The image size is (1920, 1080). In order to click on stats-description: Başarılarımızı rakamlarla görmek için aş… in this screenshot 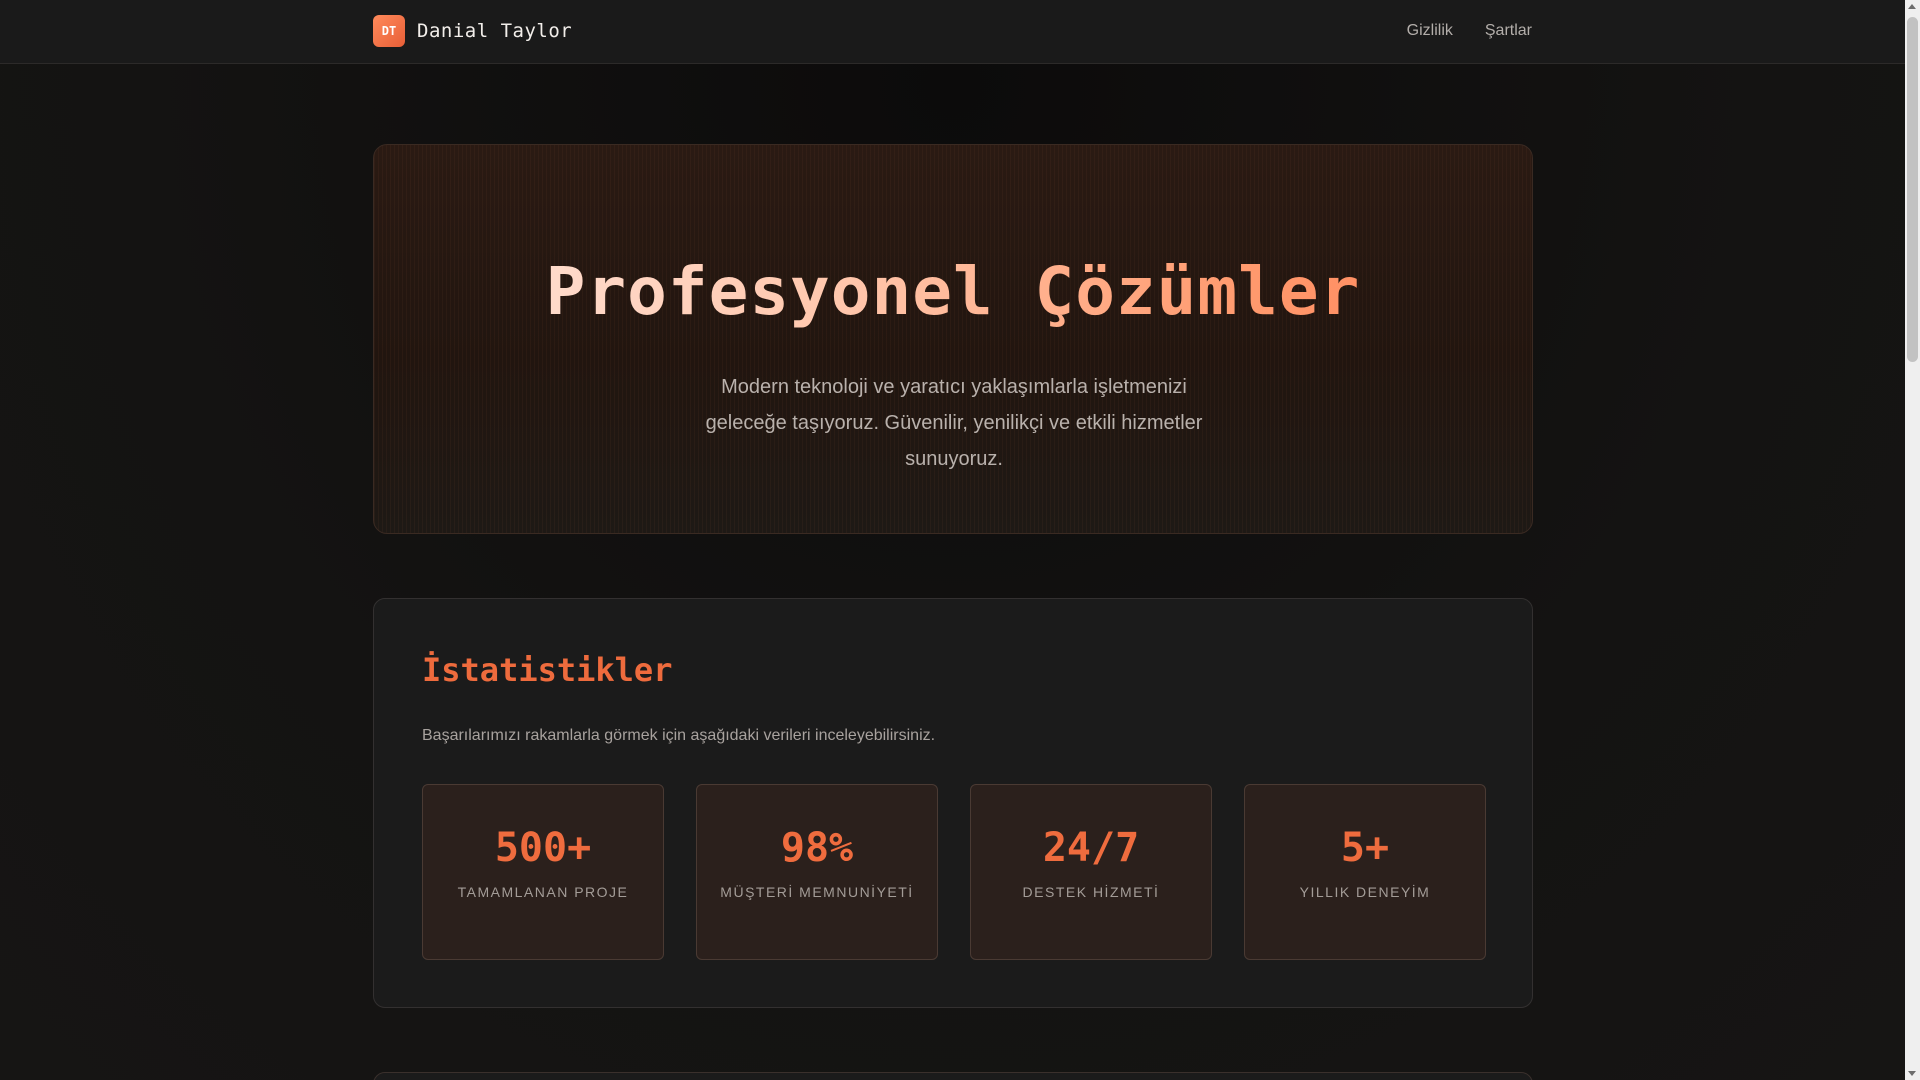, I will do `click(679, 735)`.